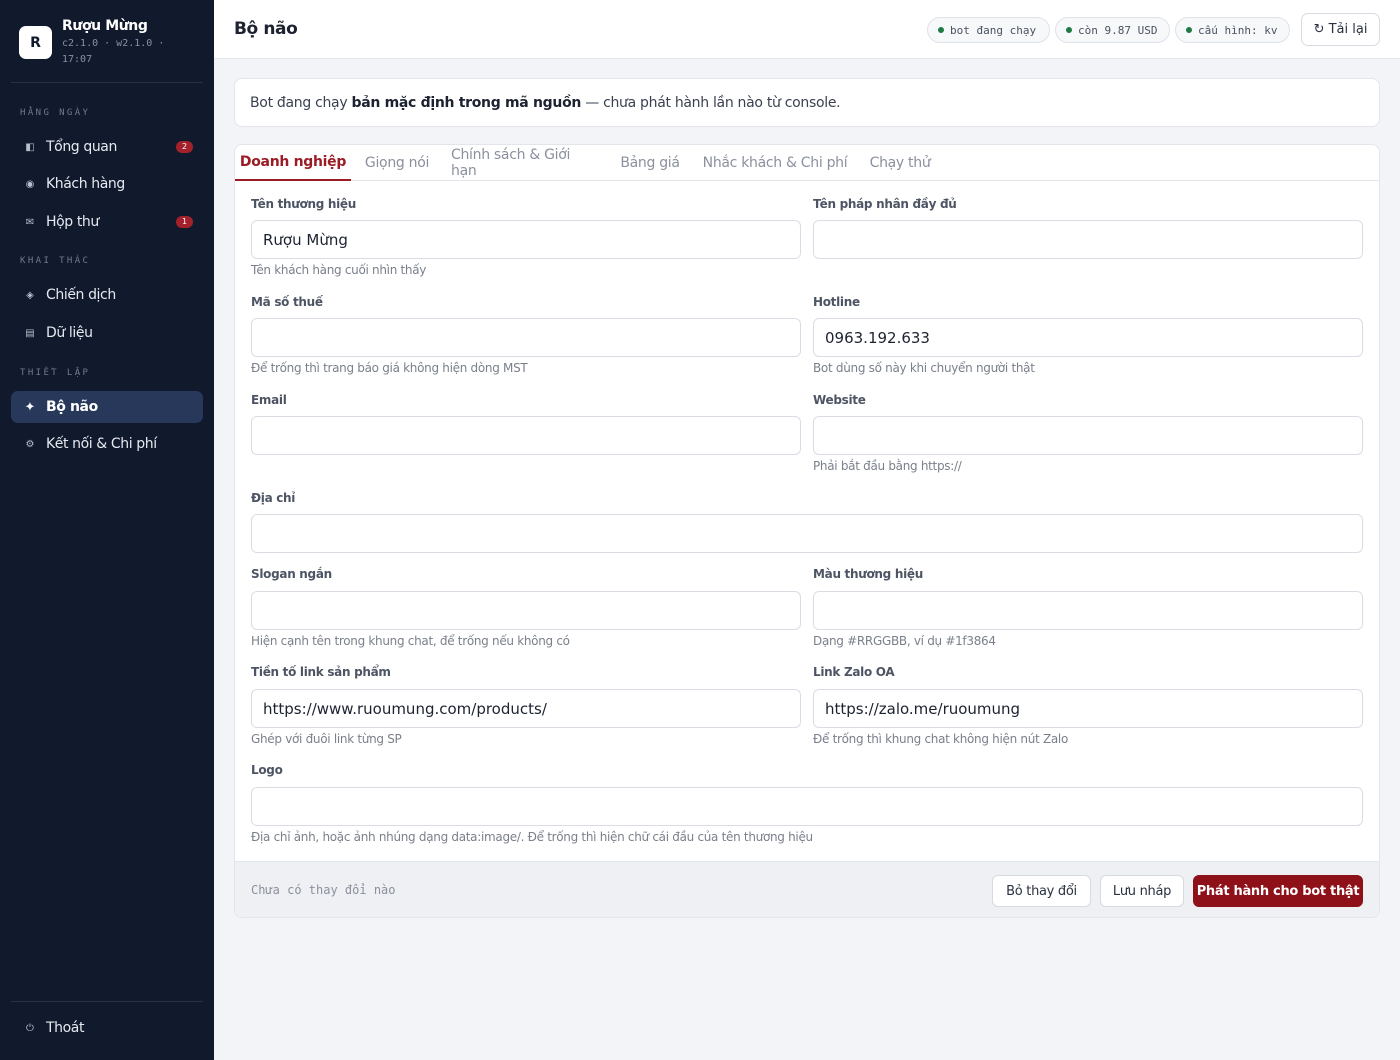  Describe the element at coordinates (291, 574) in the screenshot. I see `slogan-label: Slogan ngắn` at that location.